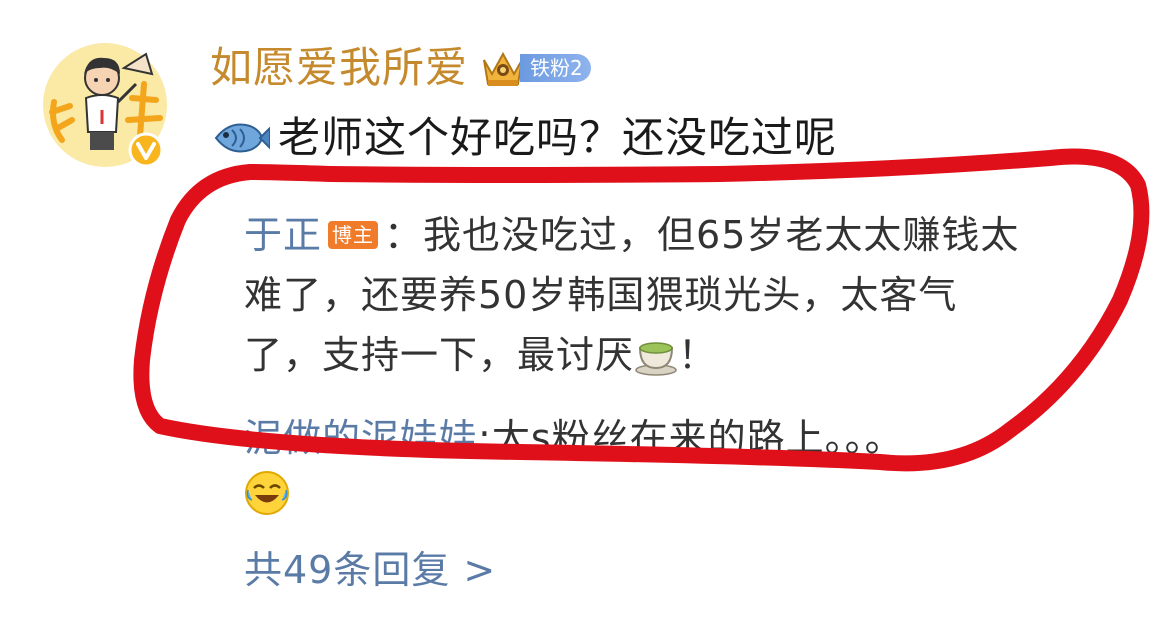 This screenshot has width=1168, height=638. Describe the element at coordinates (339, 68) in the screenshot. I see `username: 如愿爱我所爱` at that location.